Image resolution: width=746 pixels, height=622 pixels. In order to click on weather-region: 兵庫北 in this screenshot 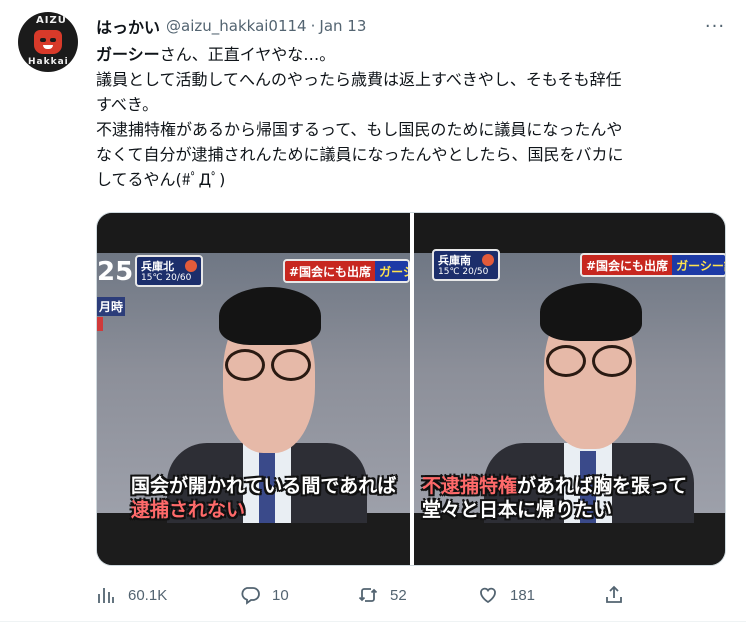, I will do `click(157, 266)`.